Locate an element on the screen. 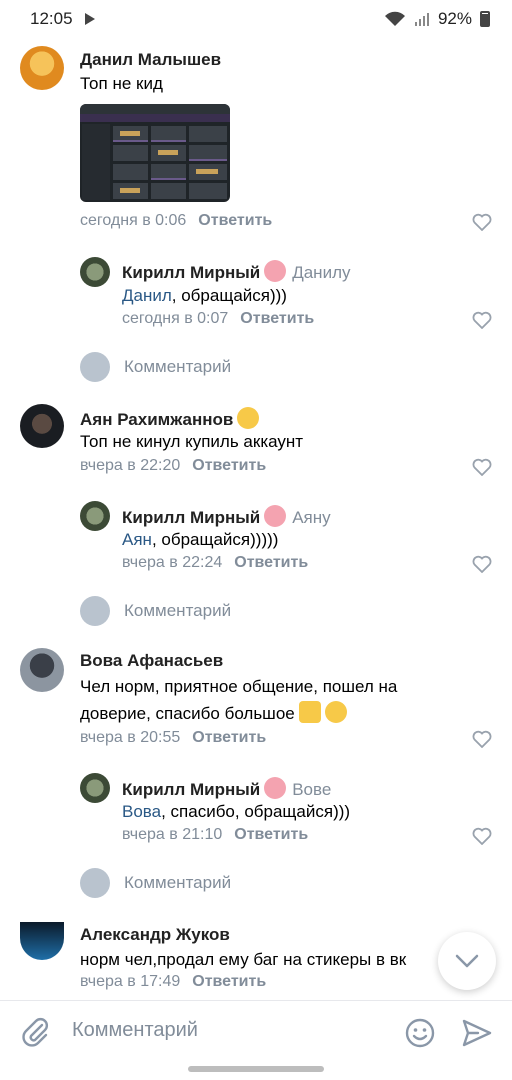 The image size is (512, 1080). status-right: 92% is located at coordinates (437, 19).